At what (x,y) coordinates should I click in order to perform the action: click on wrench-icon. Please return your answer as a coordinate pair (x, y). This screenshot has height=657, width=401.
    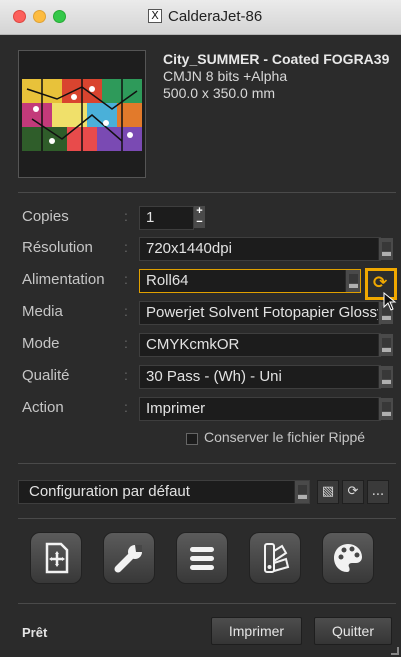
    Looking at the image, I should click on (128, 559).